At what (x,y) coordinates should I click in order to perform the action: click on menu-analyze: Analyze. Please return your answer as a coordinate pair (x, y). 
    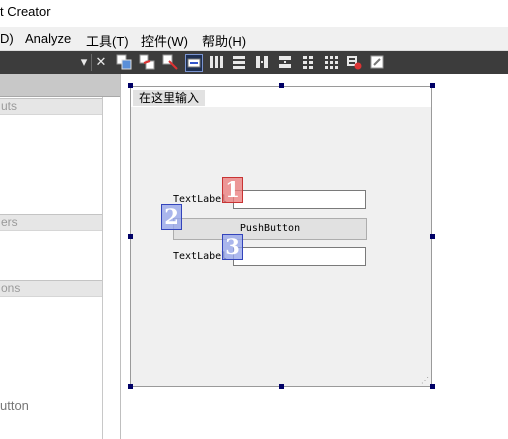
    Looking at the image, I should click on (48, 38).